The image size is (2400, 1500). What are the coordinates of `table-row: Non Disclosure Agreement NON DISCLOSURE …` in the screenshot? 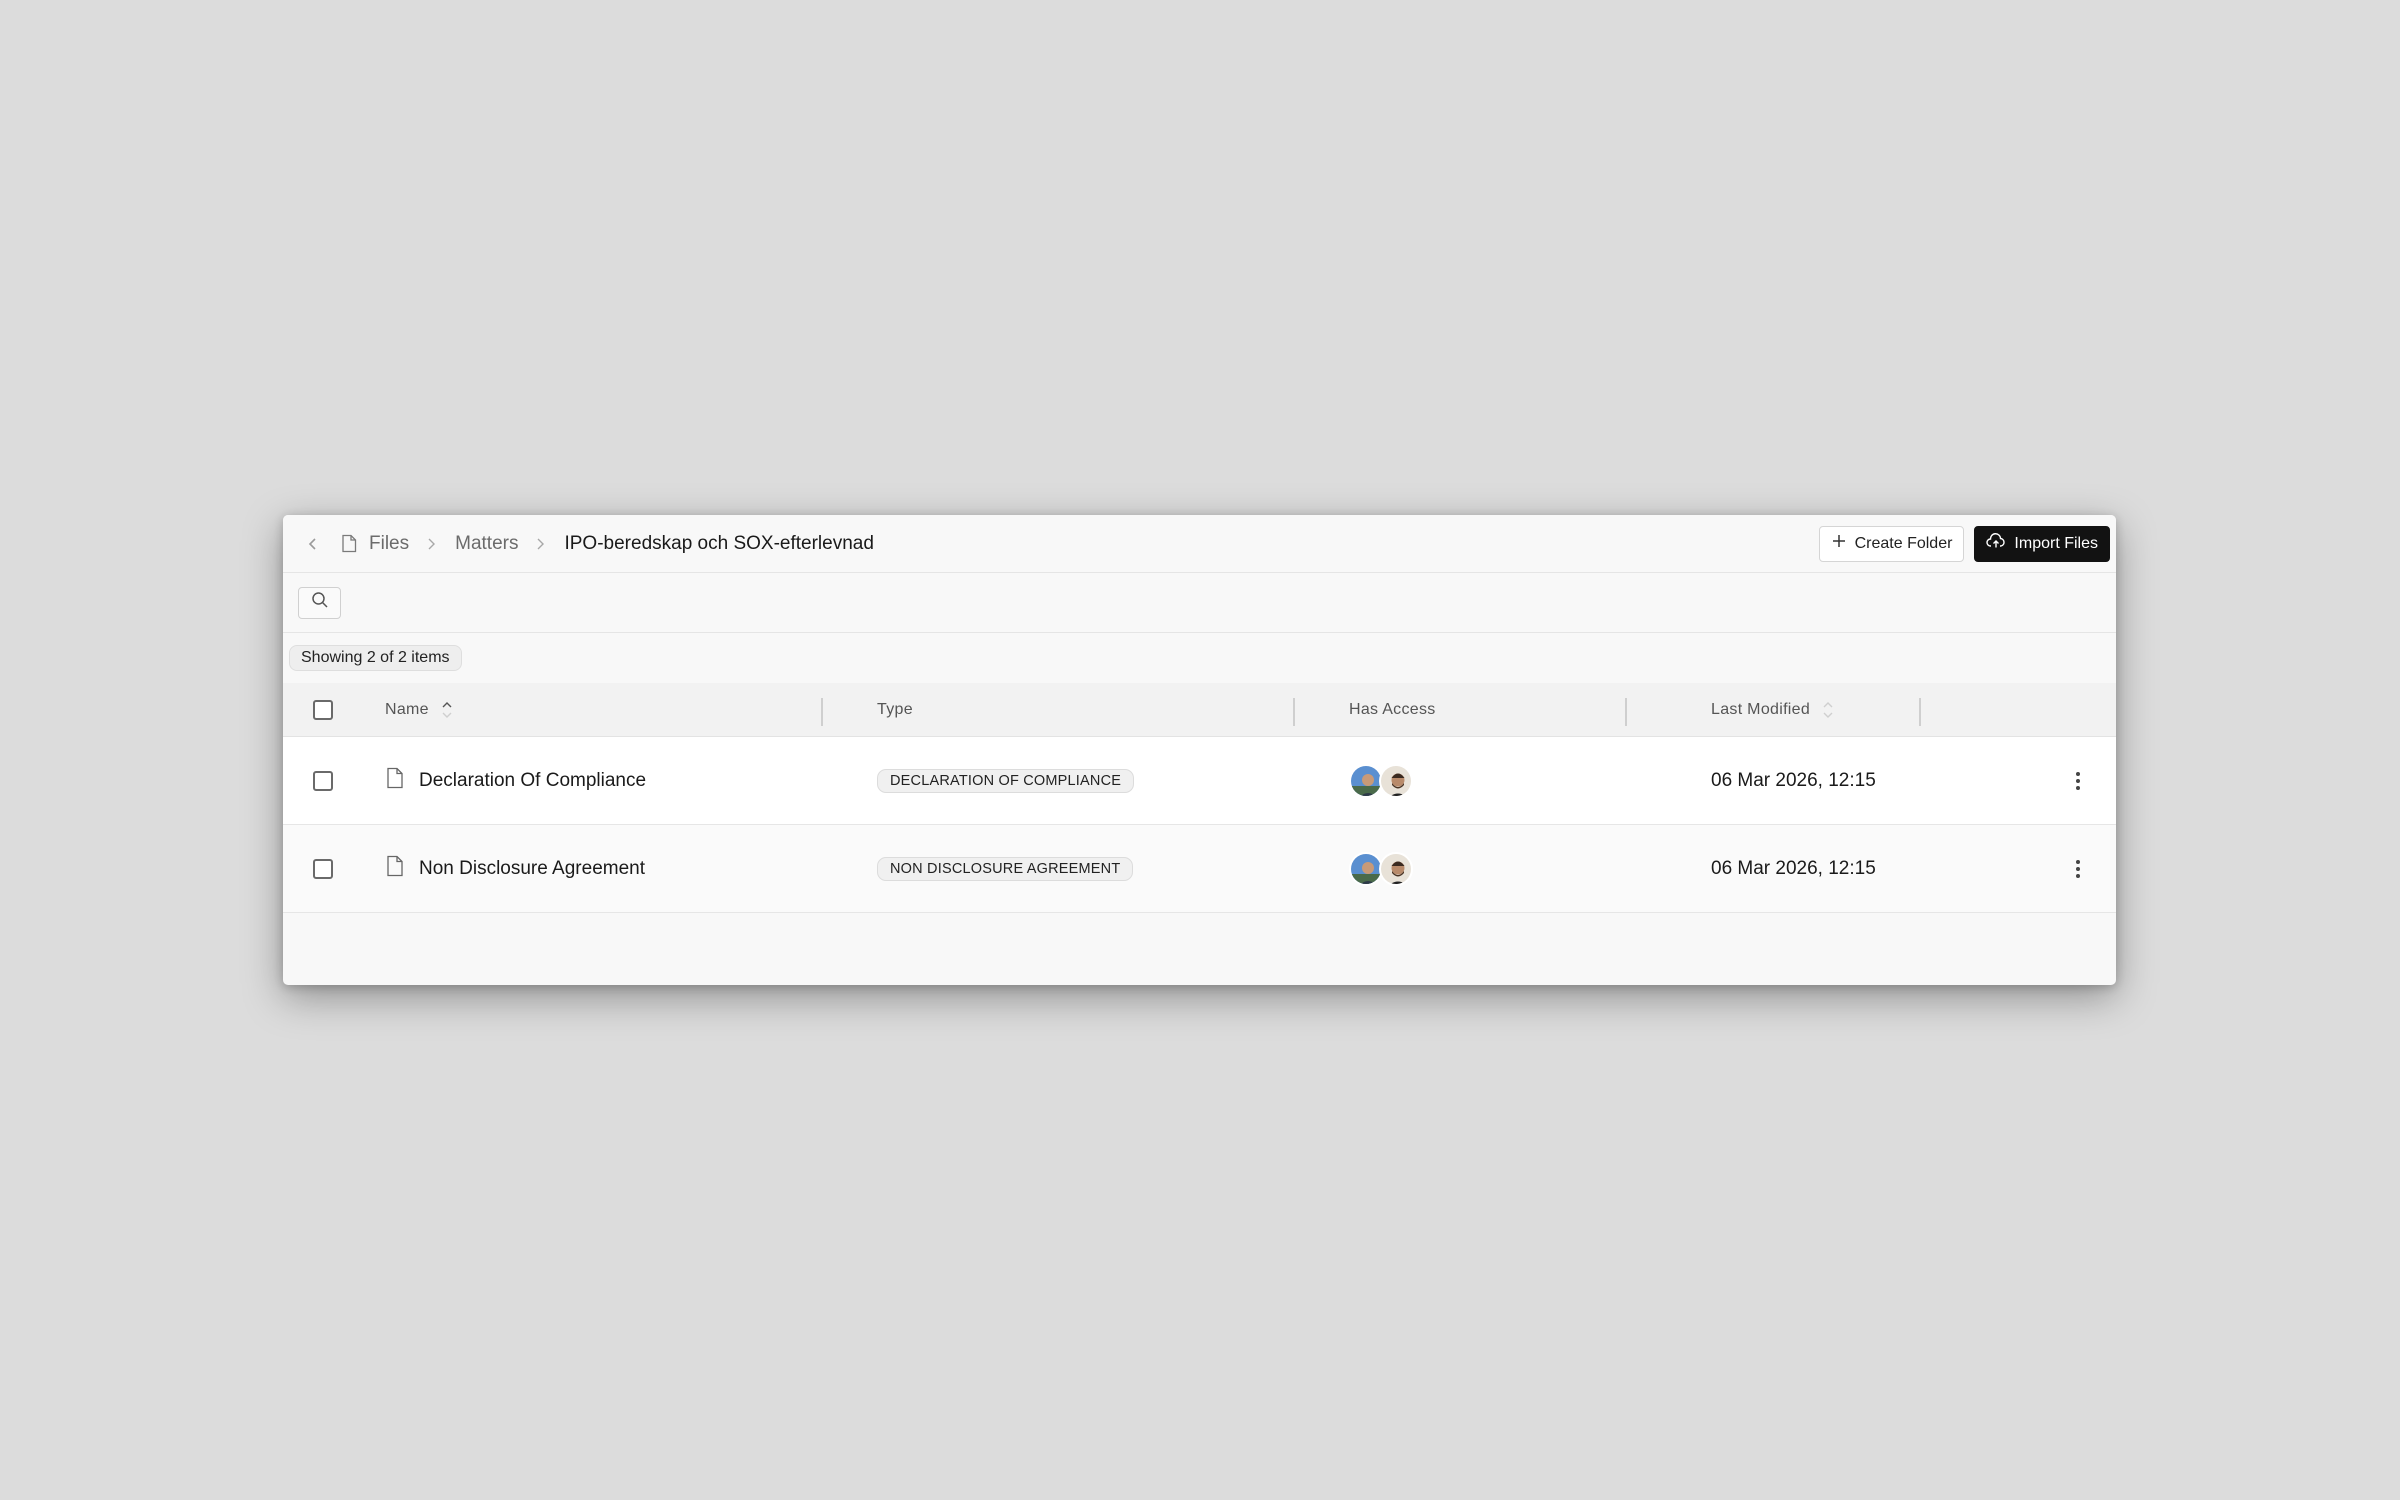 It's located at (1199, 869).